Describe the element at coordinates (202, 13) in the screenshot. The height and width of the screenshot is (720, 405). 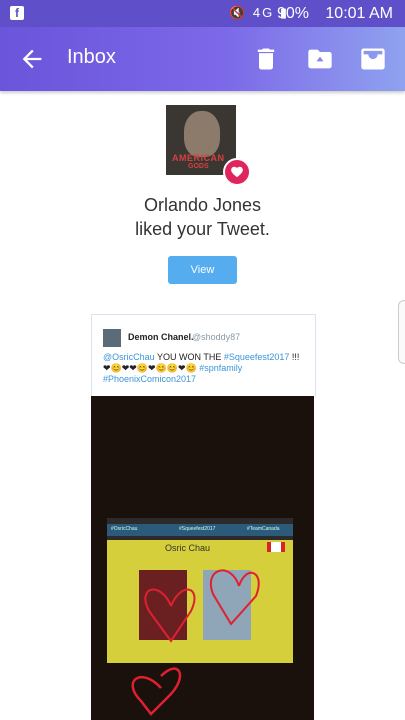
I see `status-bar: f 🔇 4G ▮ 90% 10:01 AM` at that location.